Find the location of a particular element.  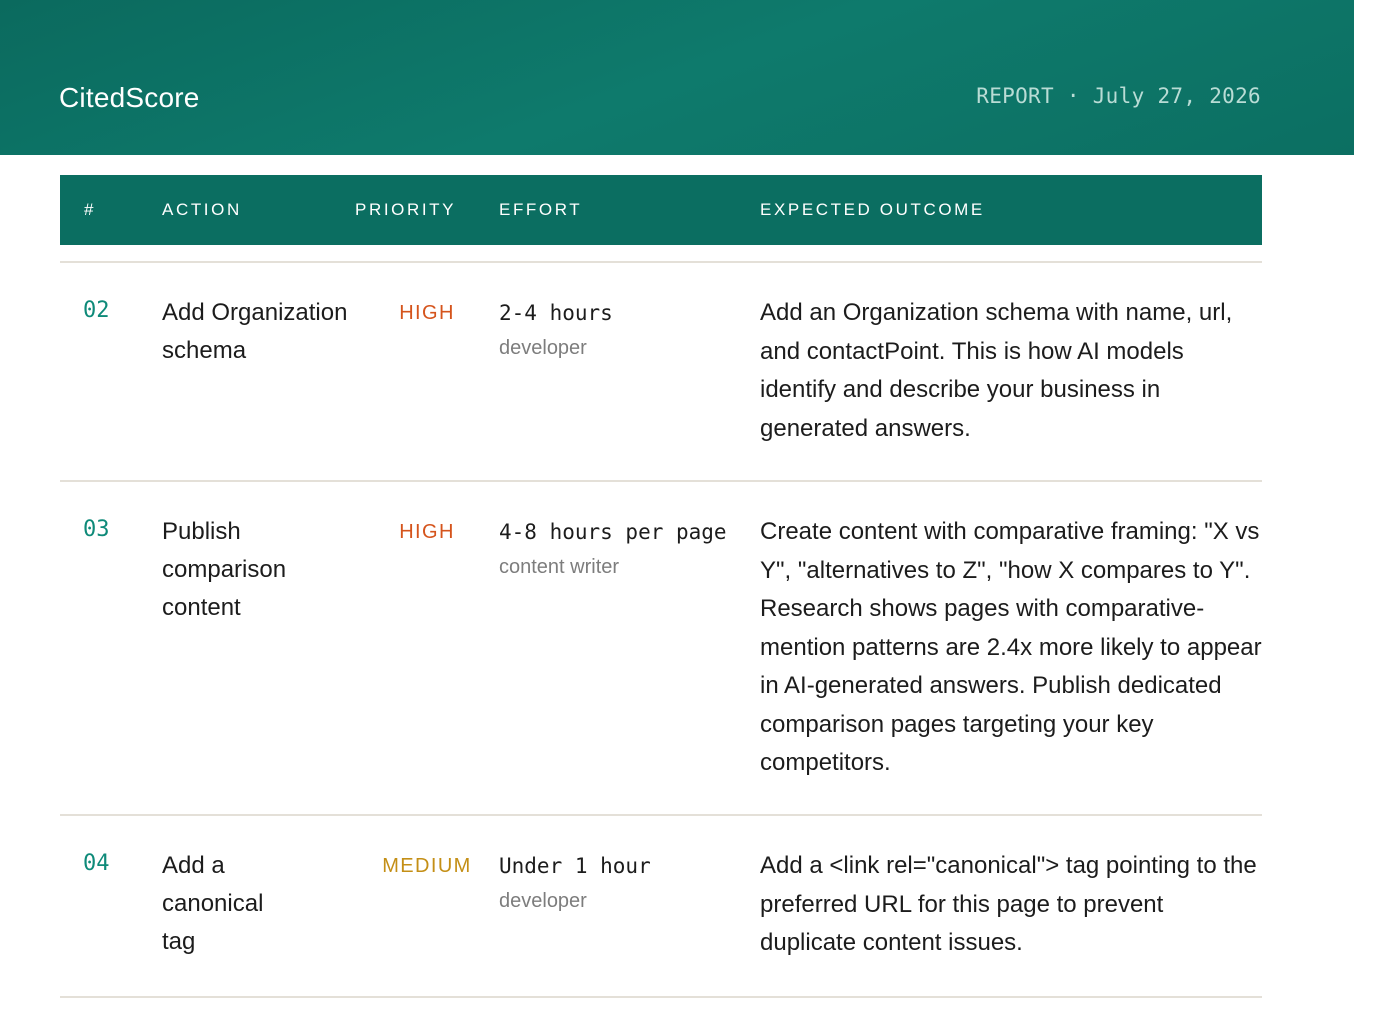

row-number: 03 is located at coordinates (96, 529).